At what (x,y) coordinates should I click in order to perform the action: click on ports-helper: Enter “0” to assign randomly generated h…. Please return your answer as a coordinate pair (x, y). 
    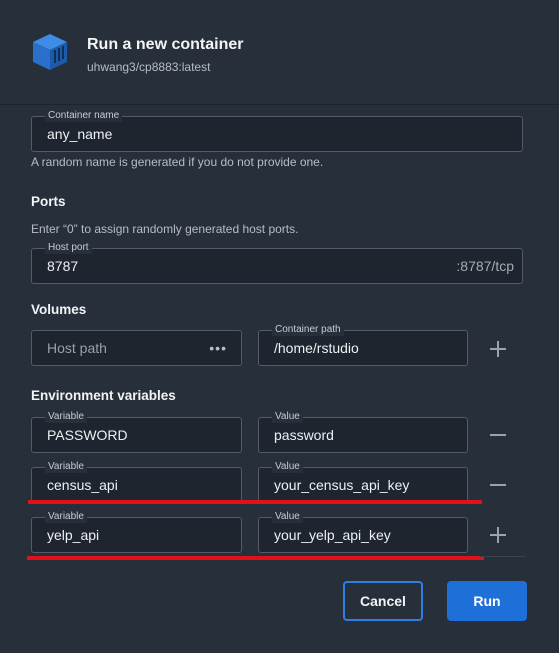
    Looking at the image, I should click on (165, 229).